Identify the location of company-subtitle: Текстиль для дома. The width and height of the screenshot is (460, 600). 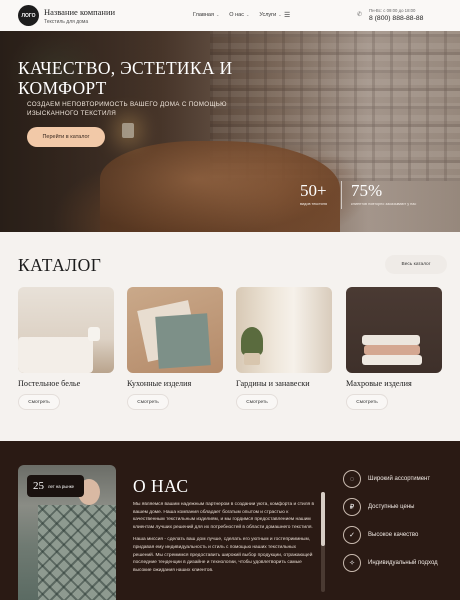
(66, 22).